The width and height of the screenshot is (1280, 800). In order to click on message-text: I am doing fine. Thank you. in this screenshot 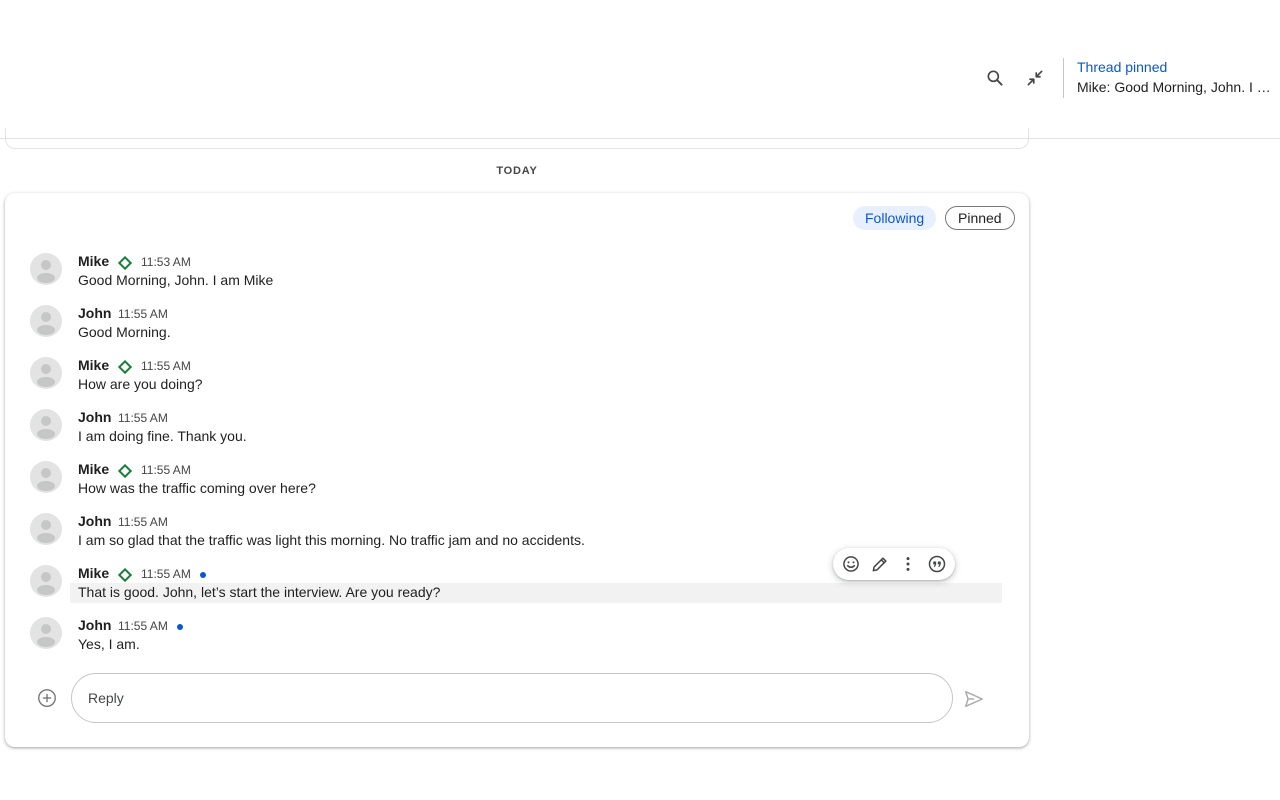, I will do `click(162, 436)`.